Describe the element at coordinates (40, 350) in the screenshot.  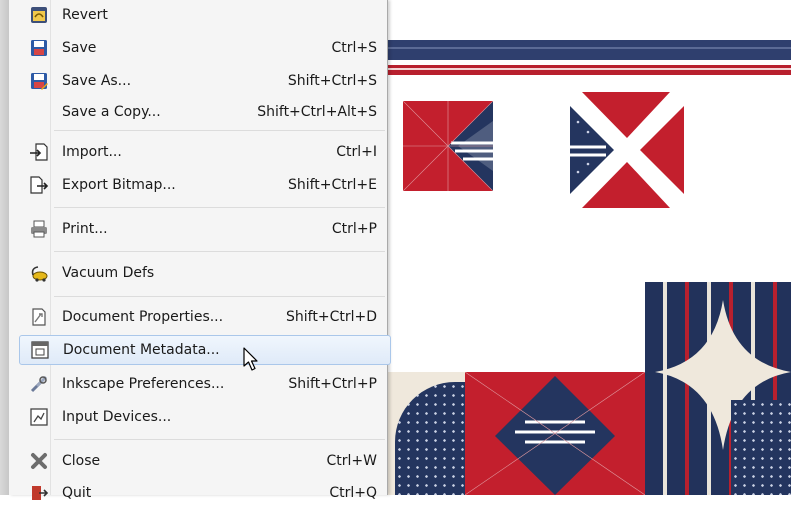
I see `document-metadata-icon` at that location.